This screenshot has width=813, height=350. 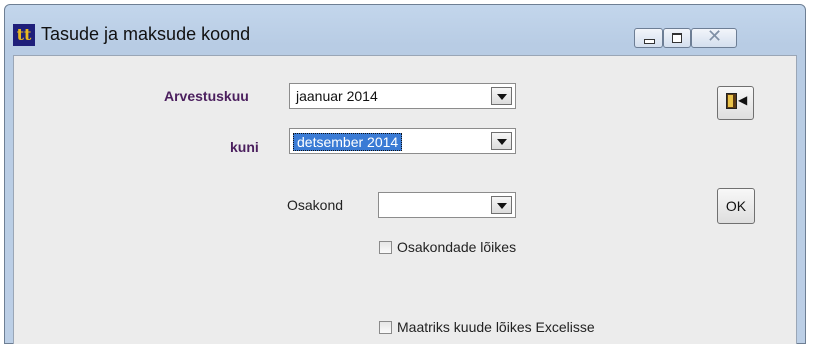 What do you see at coordinates (206, 96) in the screenshot?
I see `period-label: Arvestuskuu` at bounding box center [206, 96].